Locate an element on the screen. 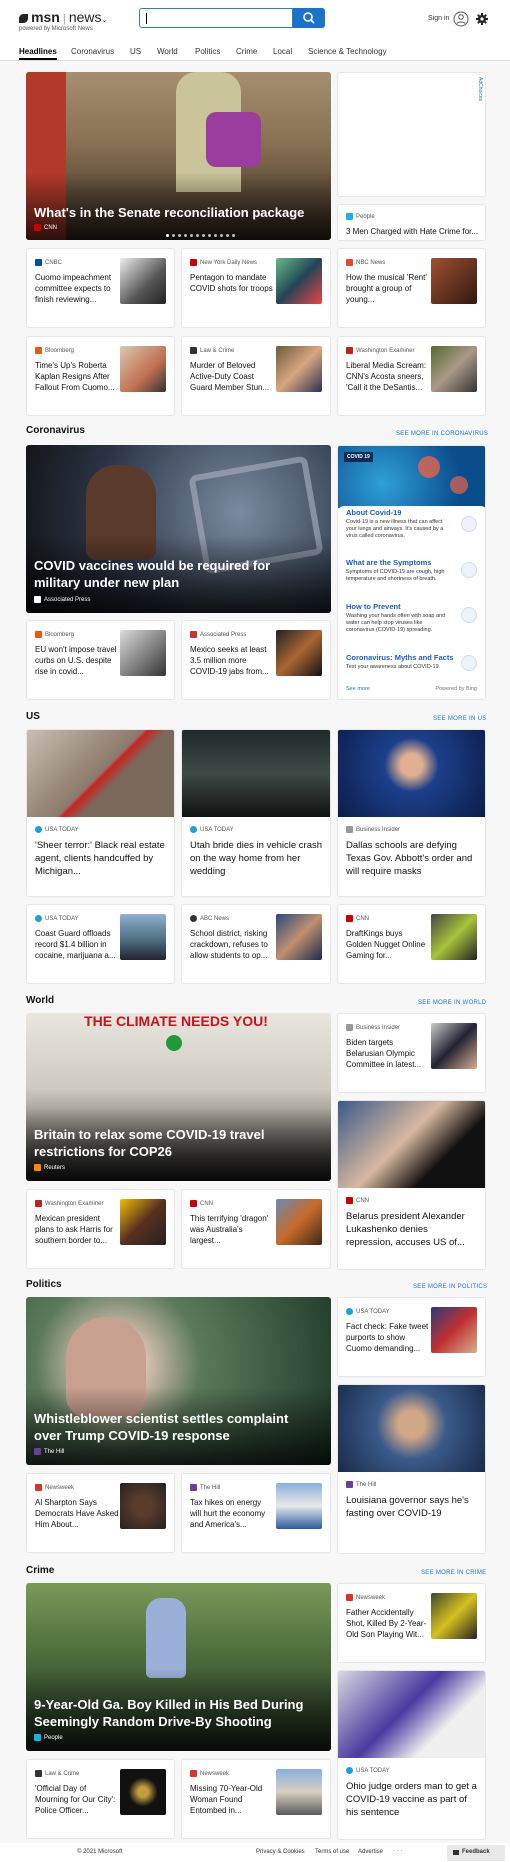 The height and width of the screenshot is (1862, 510). powered-by: powered by Microsoft News is located at coordinates (56, 29).